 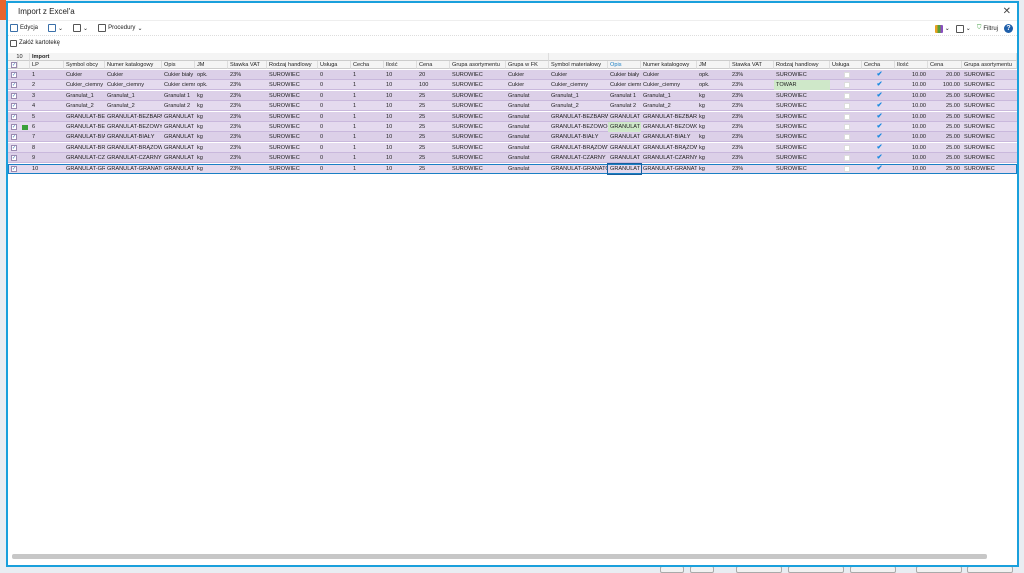 What do you see at coordinates (499, 556) in the screenshot?
I see `horizontal-scrollbar` at bounding box center [499, 556].